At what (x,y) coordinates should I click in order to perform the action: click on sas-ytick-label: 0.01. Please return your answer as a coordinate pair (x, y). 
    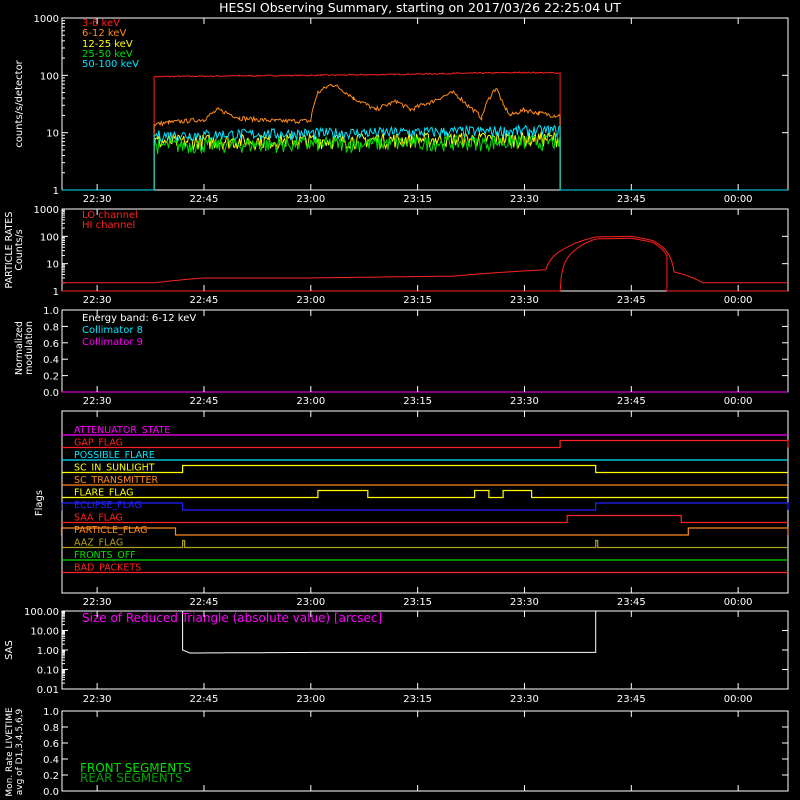
    Looking at the image, I should click on (48, 690).